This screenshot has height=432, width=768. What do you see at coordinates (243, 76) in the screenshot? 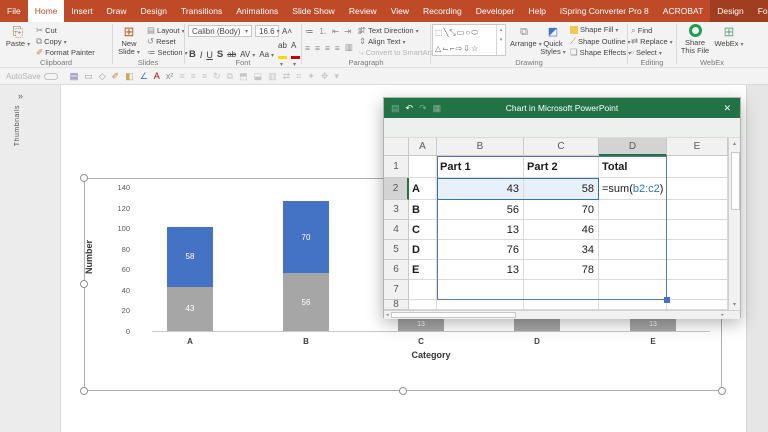
I see `bring-forward-icon: ⬒` at bounding box center [243, 76].